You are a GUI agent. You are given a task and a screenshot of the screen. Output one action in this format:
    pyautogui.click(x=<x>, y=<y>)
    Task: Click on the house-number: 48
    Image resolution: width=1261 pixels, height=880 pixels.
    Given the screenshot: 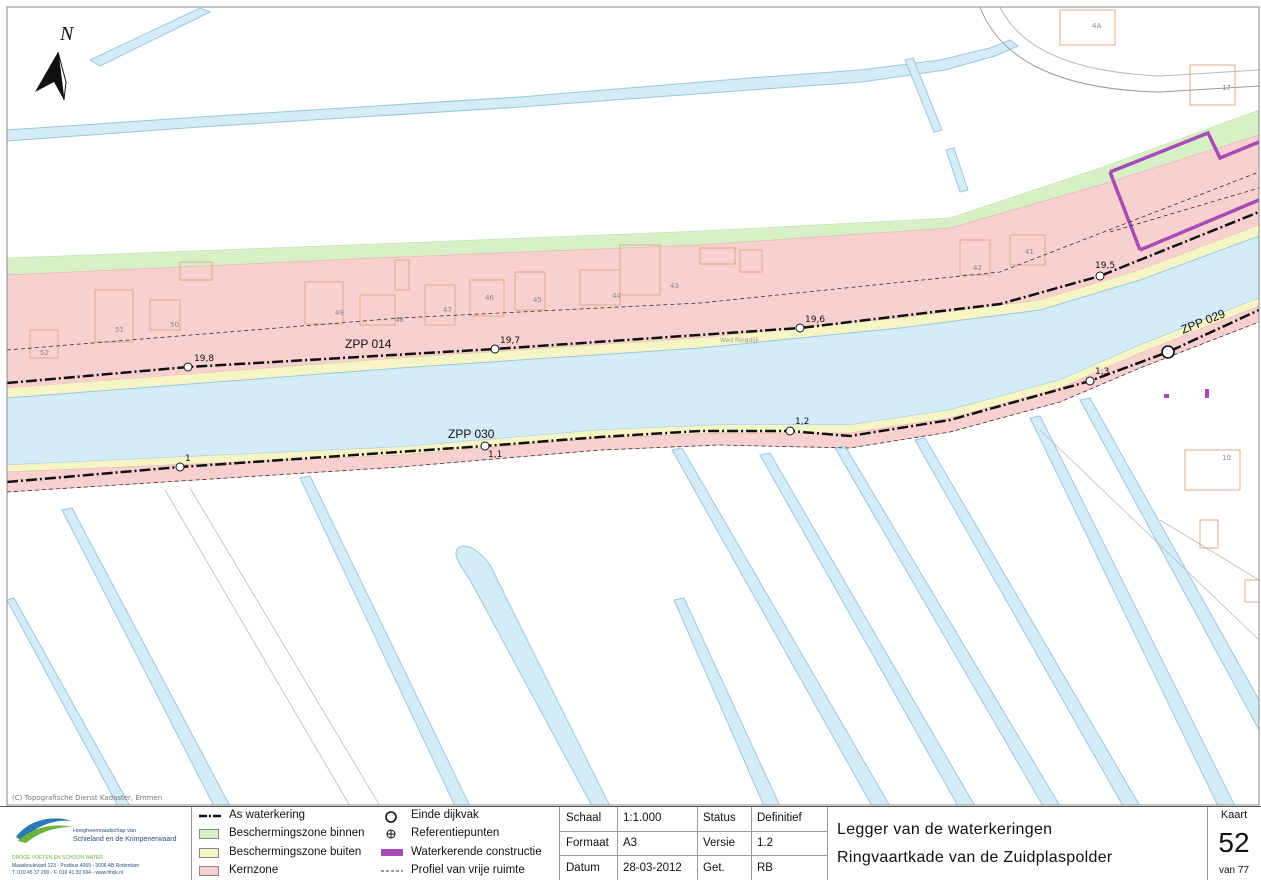 What is the action you would take?
    pyautogui.click(x=399, y=320)
    